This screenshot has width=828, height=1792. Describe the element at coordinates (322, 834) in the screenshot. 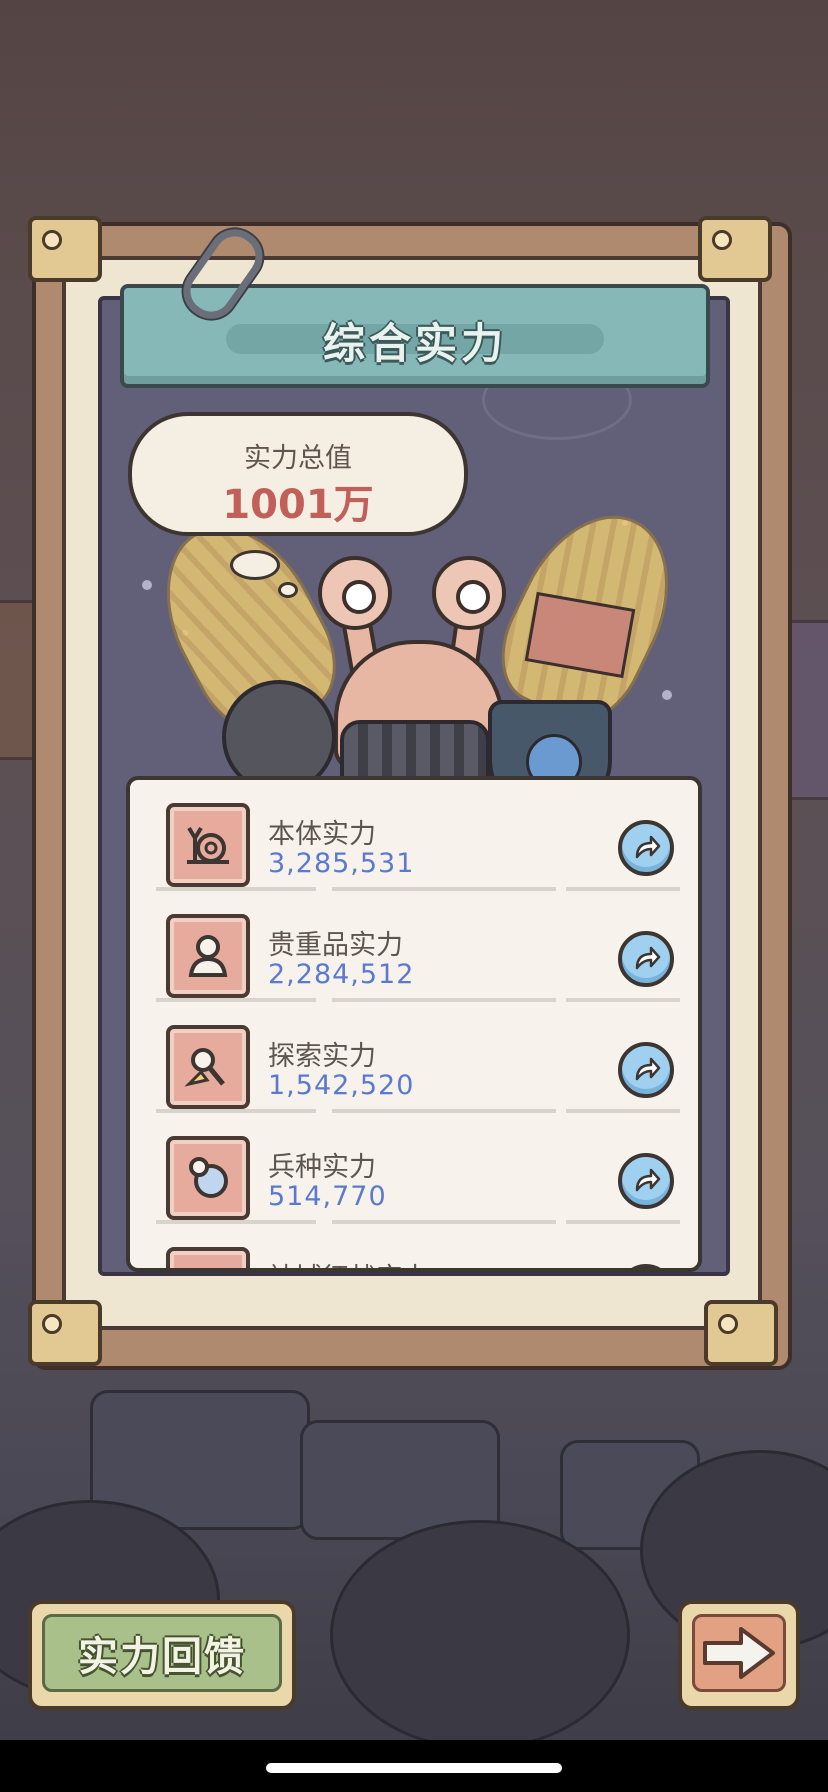

I see `stat-label: 本体实力` at that location.